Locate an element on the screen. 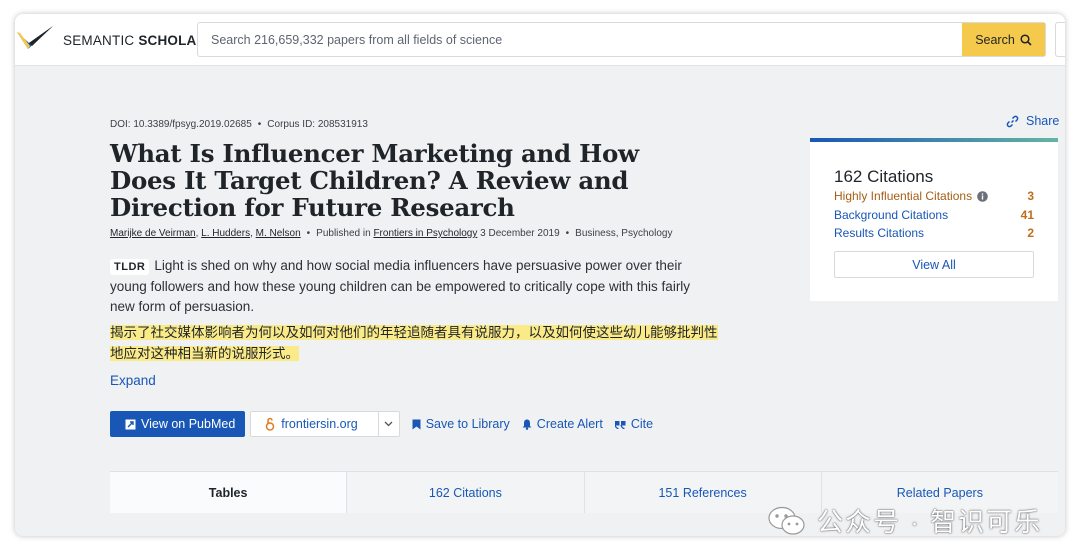 The width and height of the screenshot is (1080, 551). citation-row-count: 2 is located at coordinates (1030, 233).